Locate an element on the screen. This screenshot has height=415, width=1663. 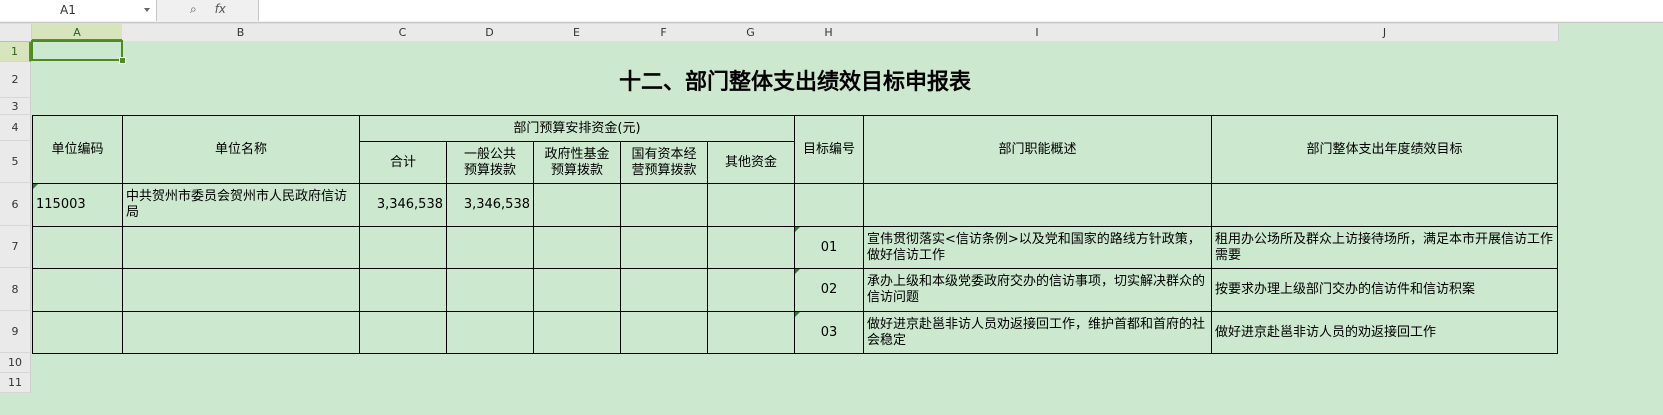
header-other-funds: 其他资金 is located at coordinates (751, 162).